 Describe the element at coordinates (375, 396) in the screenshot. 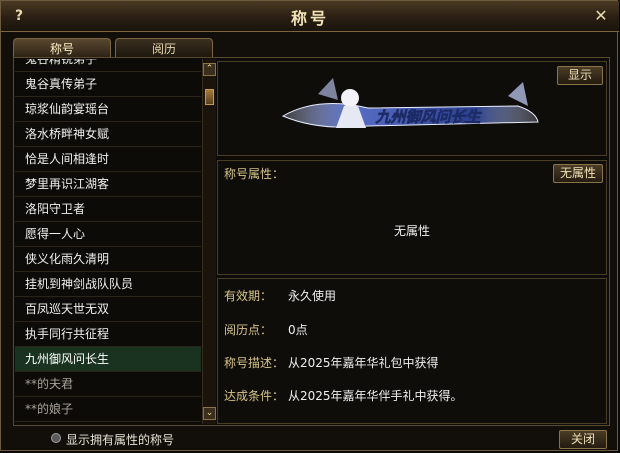

I see `cond-value: 从2025年嘉年华伴手礼中获得。` at that location.